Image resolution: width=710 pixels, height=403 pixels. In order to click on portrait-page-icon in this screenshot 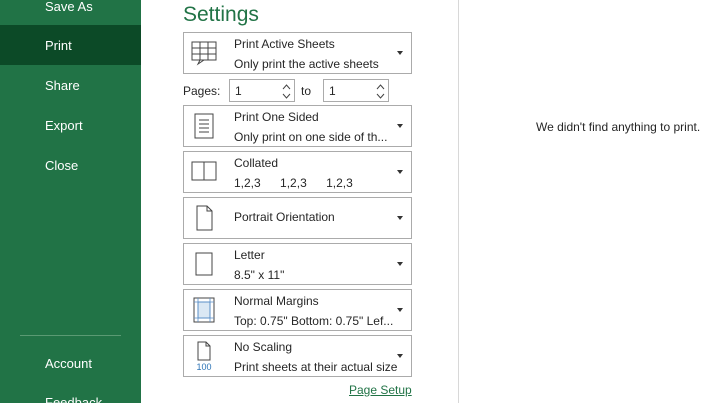, I will do `click(204, 218)`.